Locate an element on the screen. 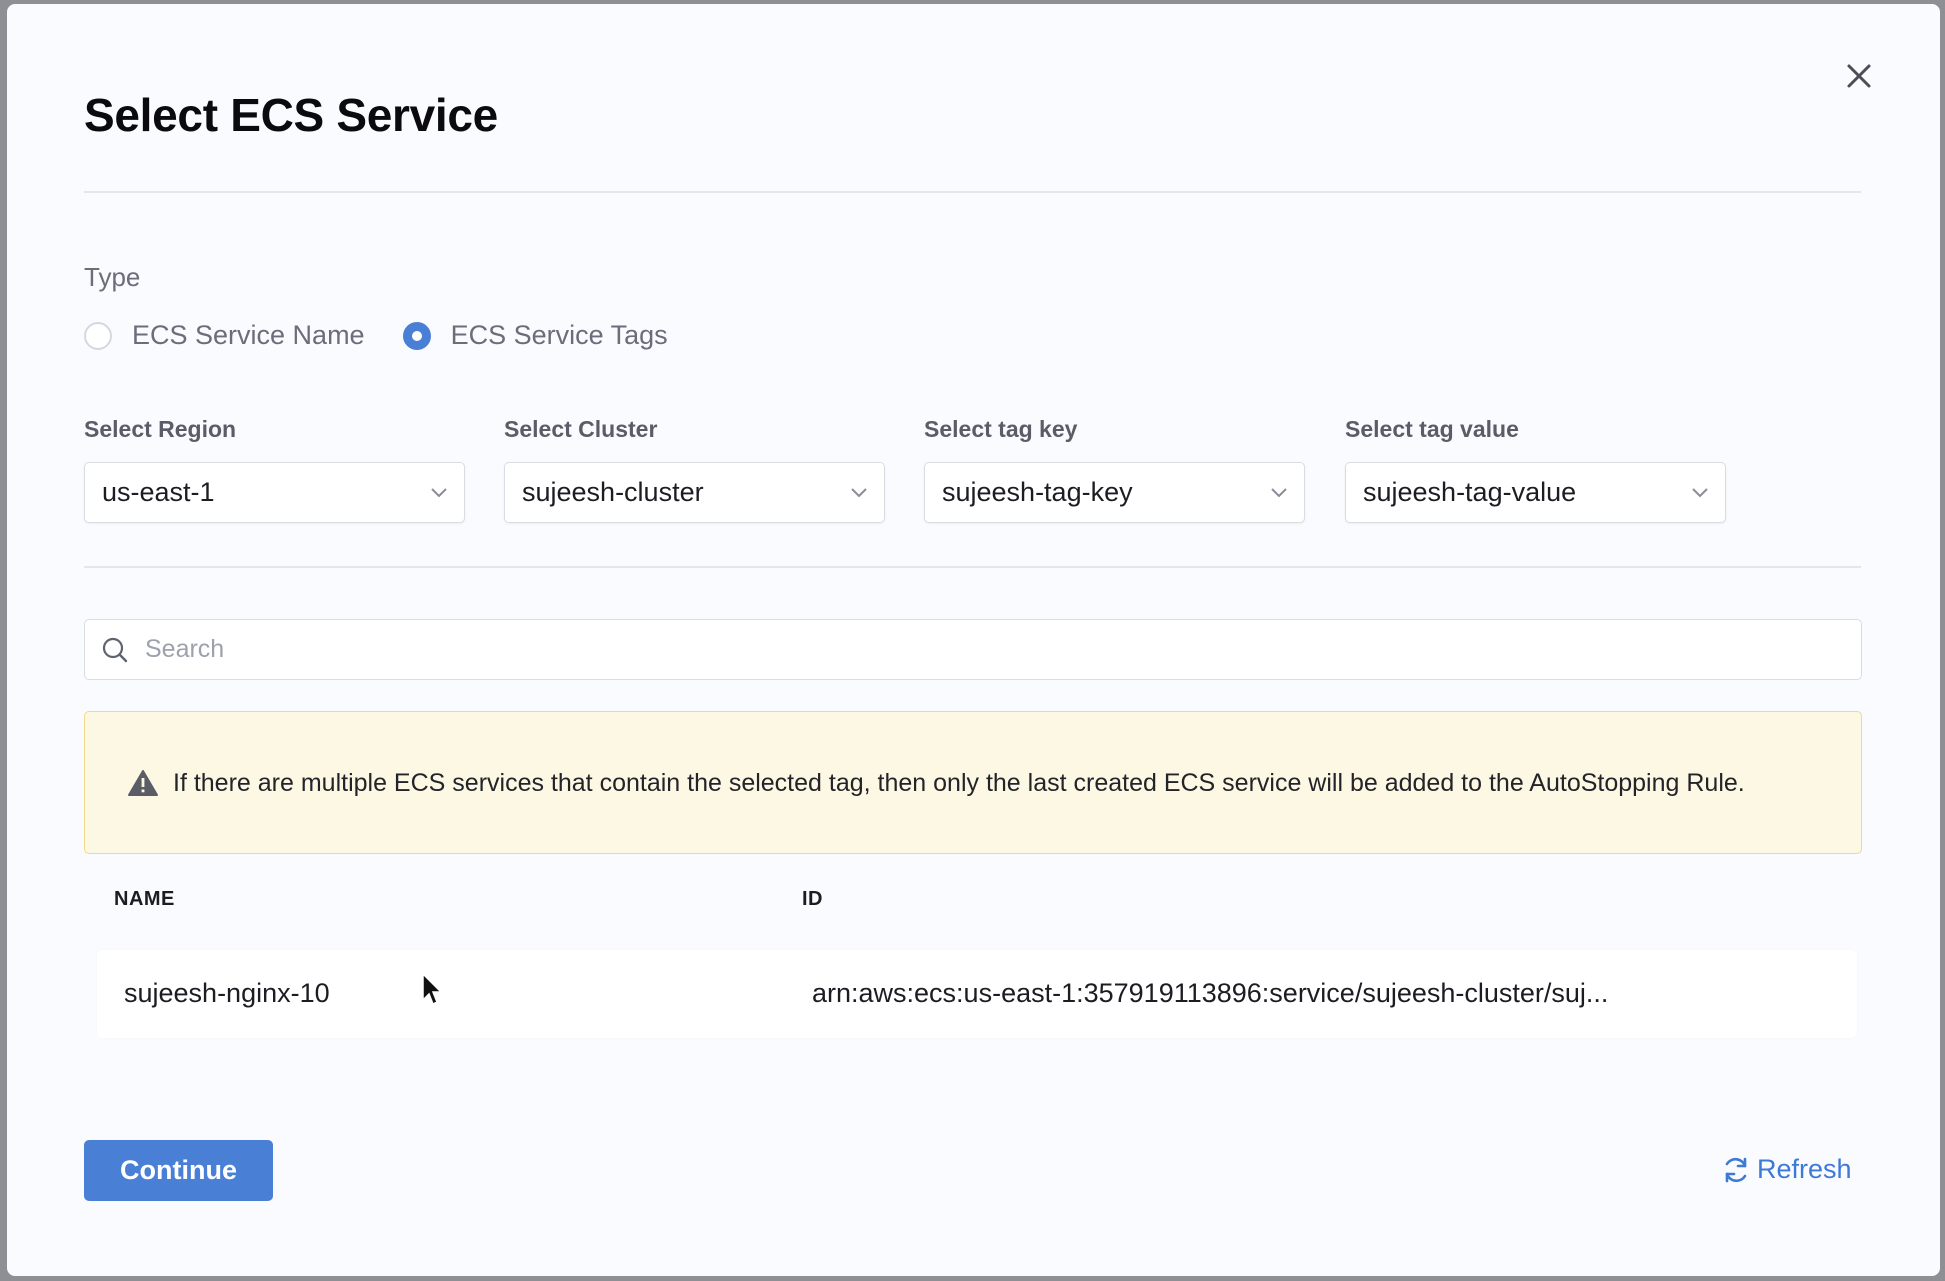 This screenshot has width=1945, height=1281. radio-label: ECS Service Name is located at coordinates (248, 335).